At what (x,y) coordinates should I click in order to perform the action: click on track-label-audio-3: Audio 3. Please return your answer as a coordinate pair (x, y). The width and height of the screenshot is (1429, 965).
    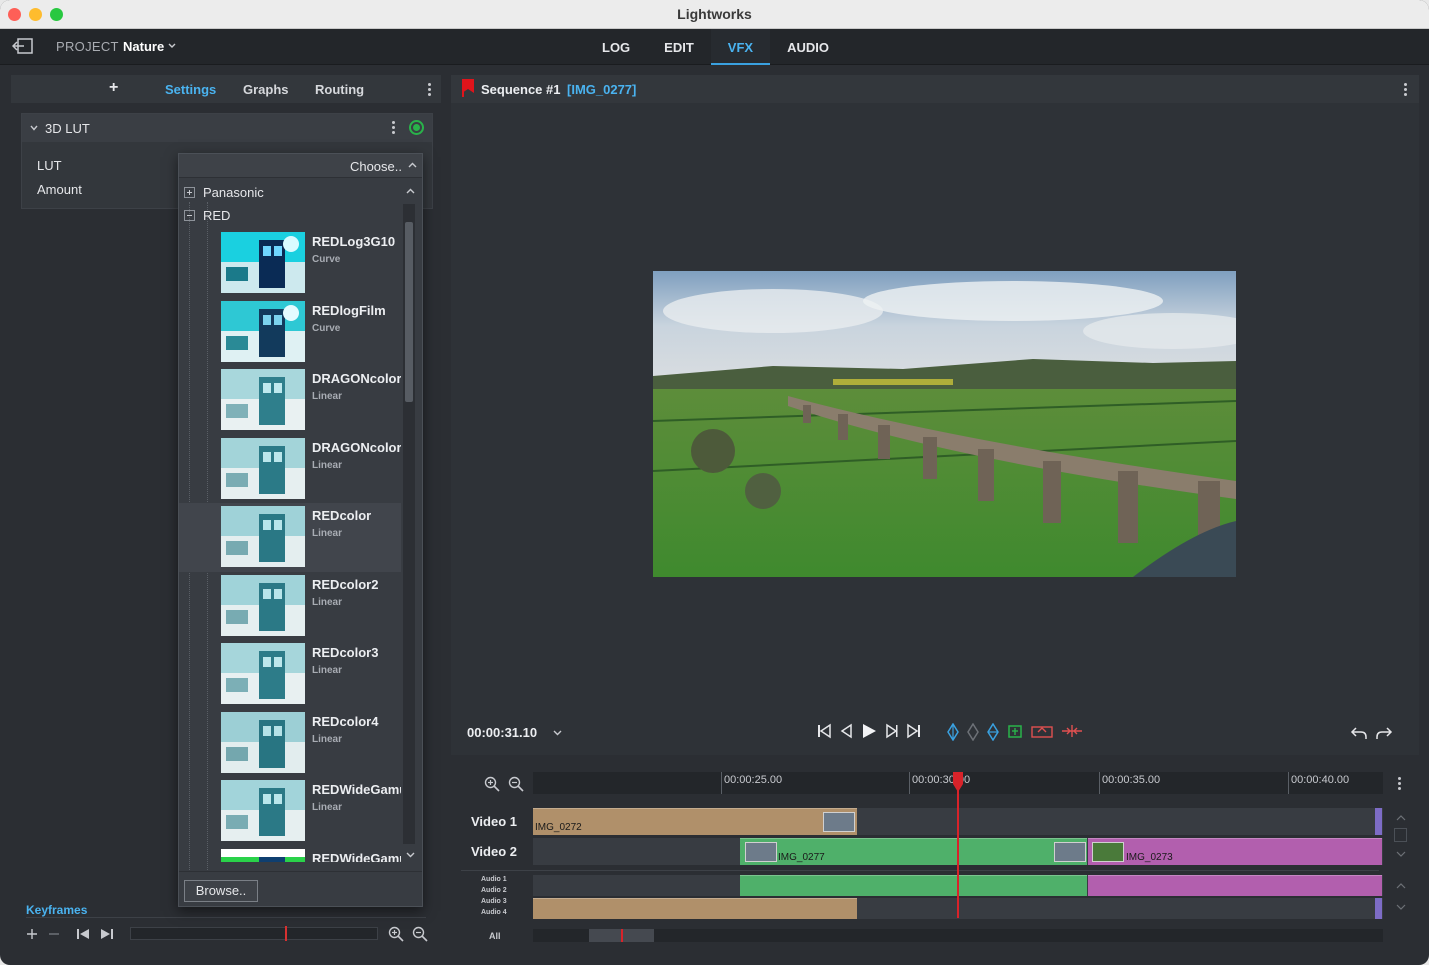
    Looking at the image, I should click on (494, 901).